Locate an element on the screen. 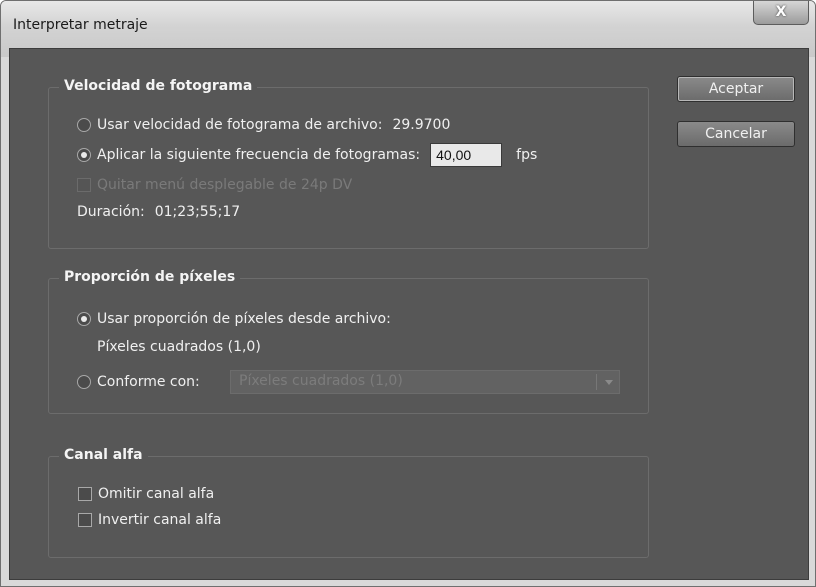  conform-aspect-dropdown: Píxeles cuadrados (1,0) is located at coordinates (425, 382).